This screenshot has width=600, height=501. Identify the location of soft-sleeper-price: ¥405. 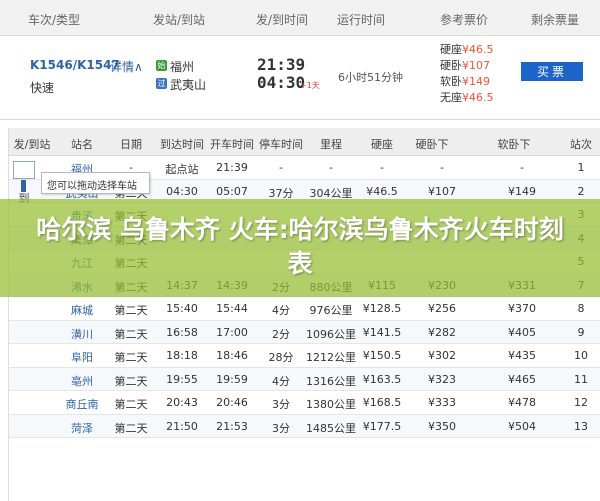
(522, 332).